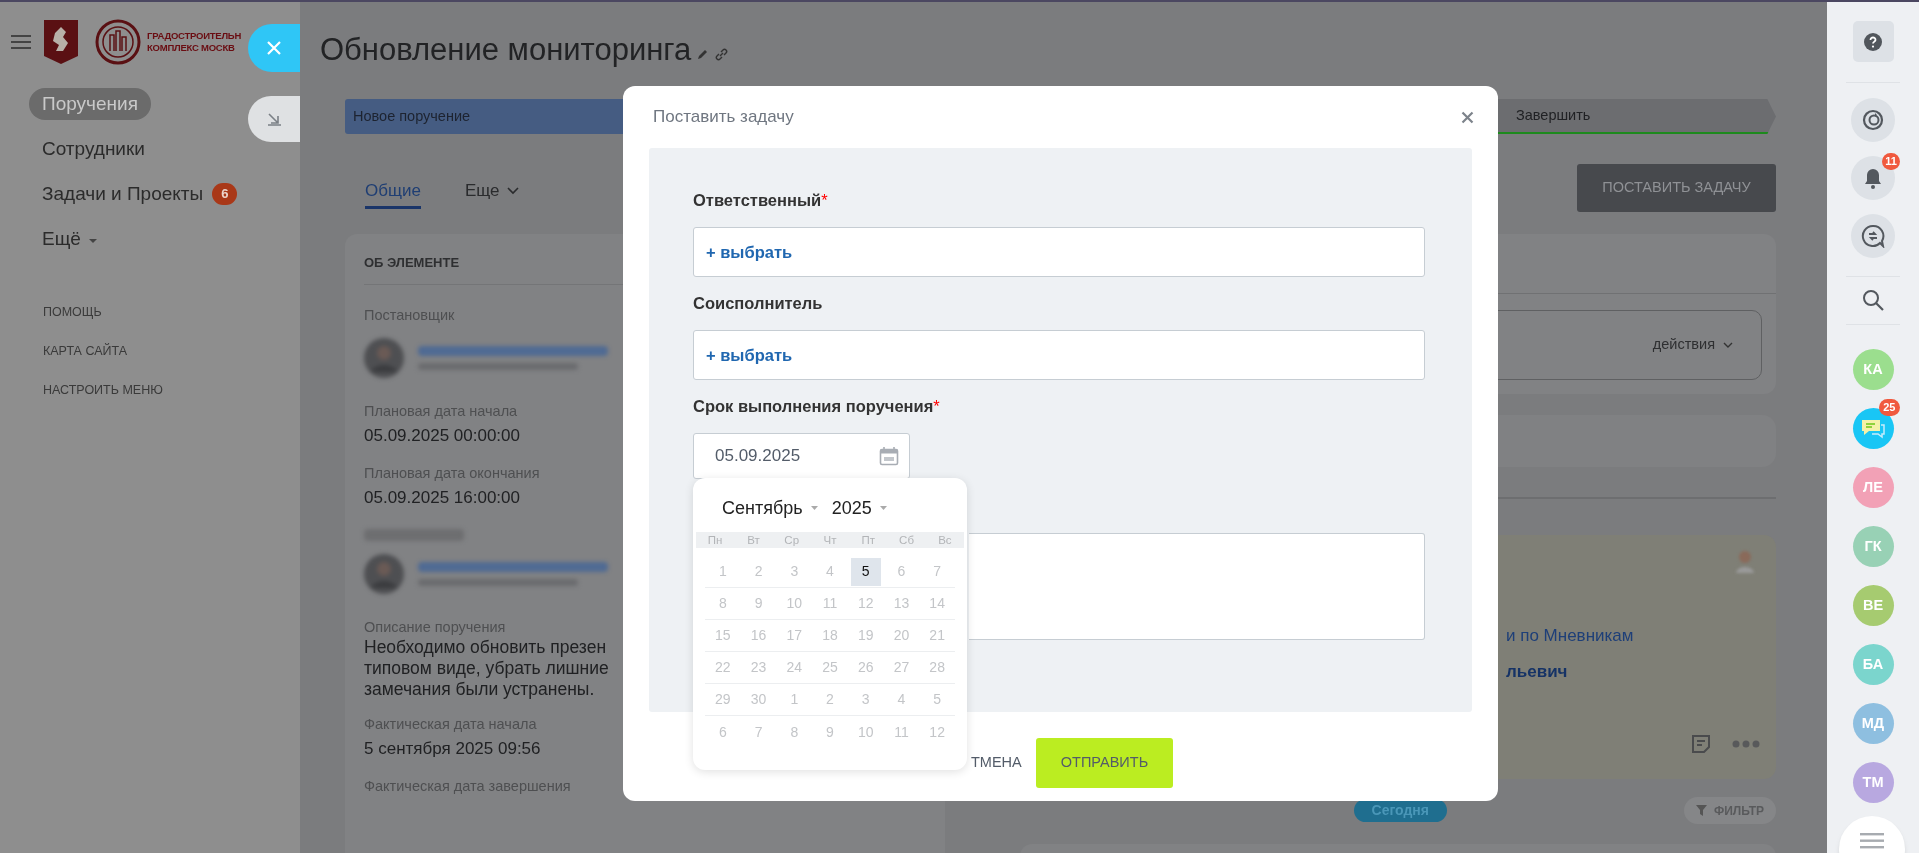  Describe the element at coordinates (901, 667) in the screenshot. I see `calendar-day: 27` at that location.